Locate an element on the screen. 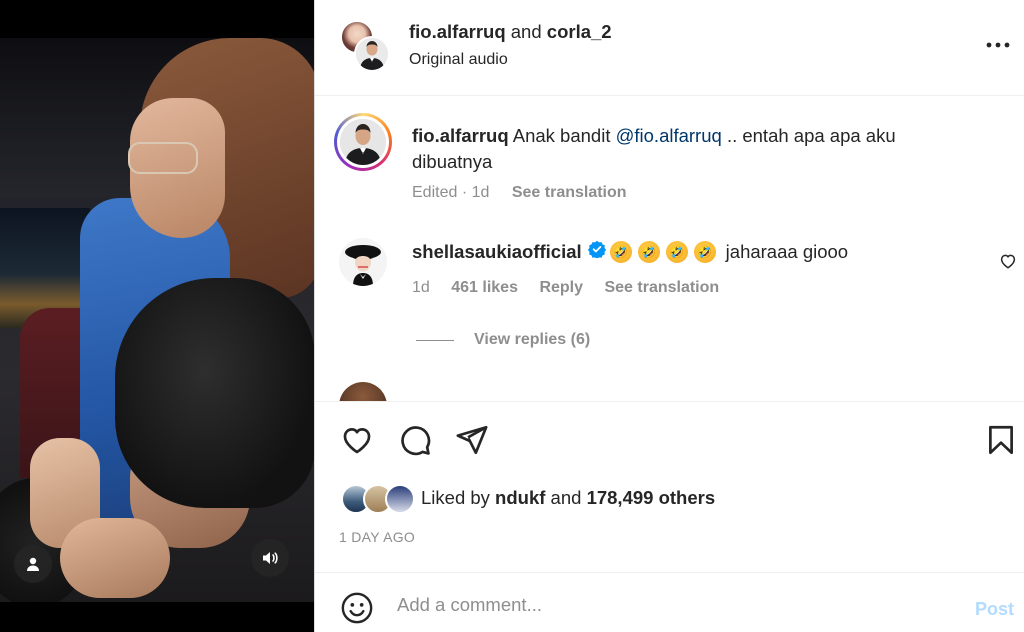  tagged-users-button is located at coordinates (33, 564).